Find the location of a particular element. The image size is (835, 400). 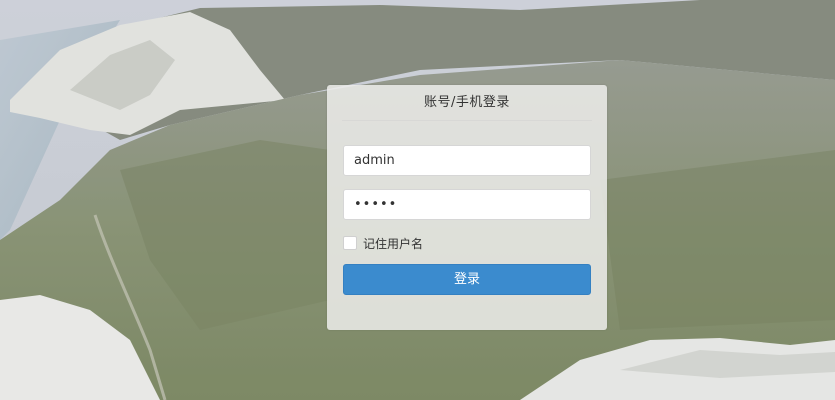

remember-username-checkbox is located at coordinates (350, 243).